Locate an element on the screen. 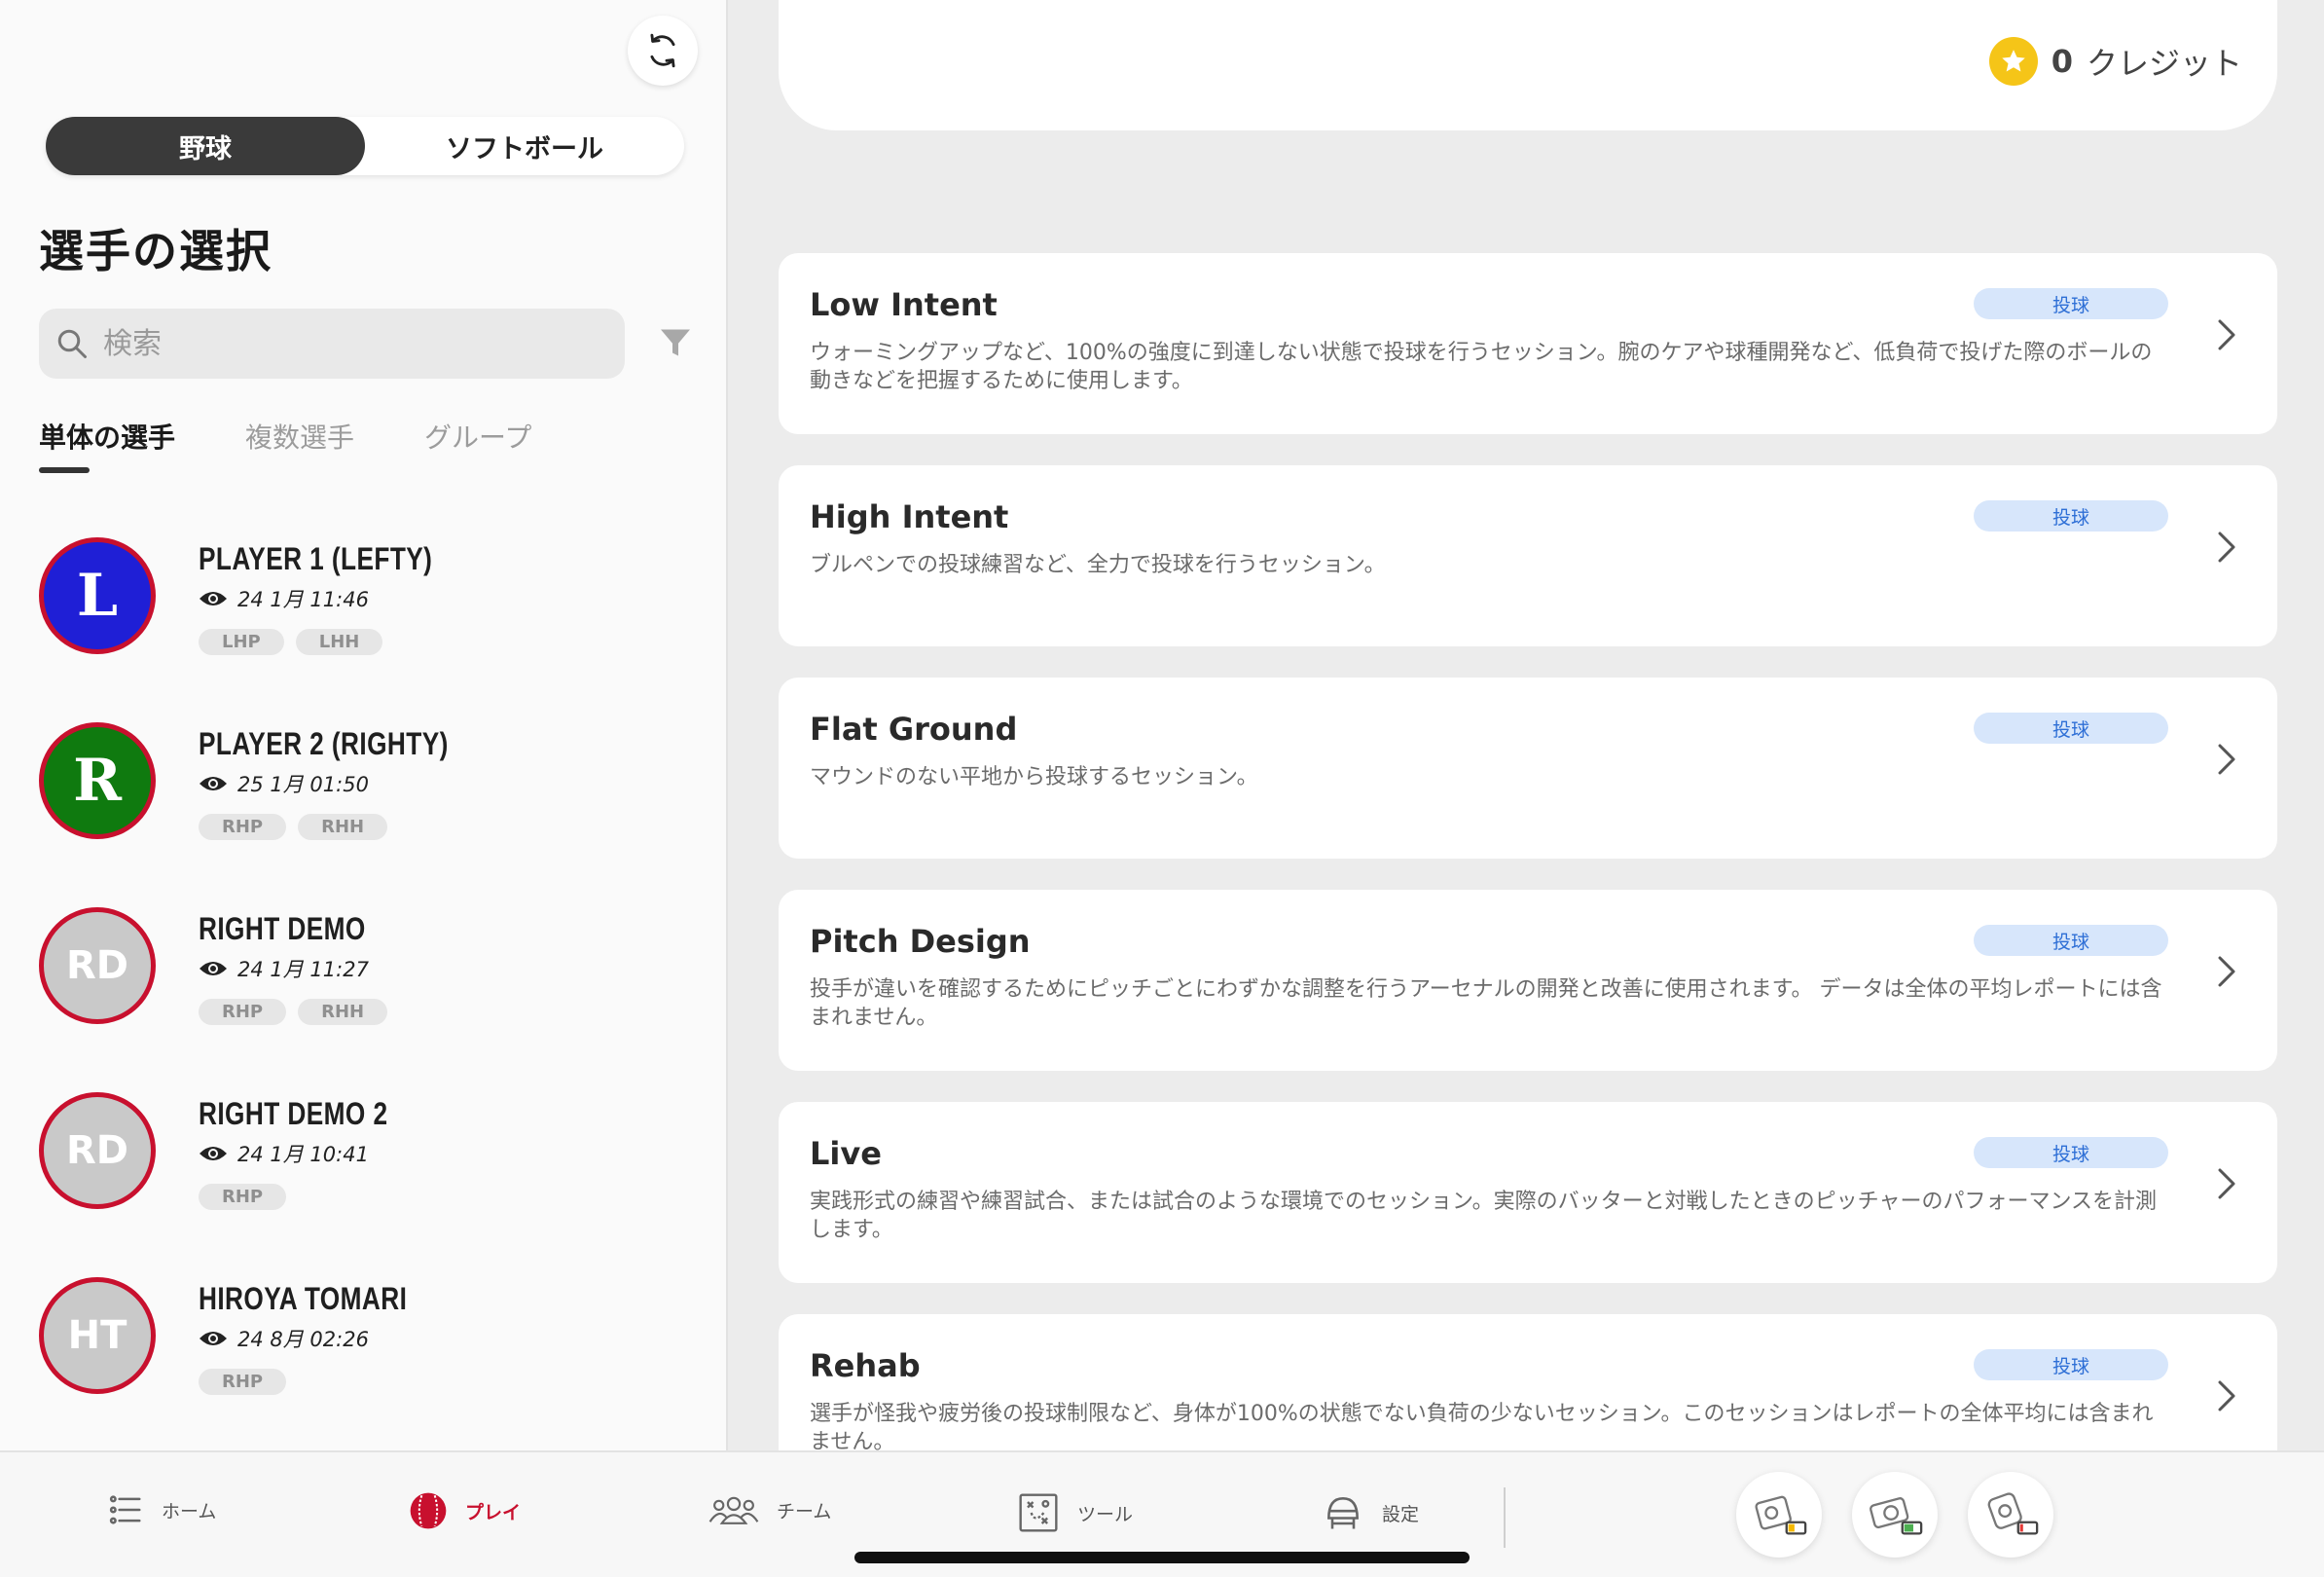  player-last-seen: 24 1月 11:27 is located at coordinates (284, 968).